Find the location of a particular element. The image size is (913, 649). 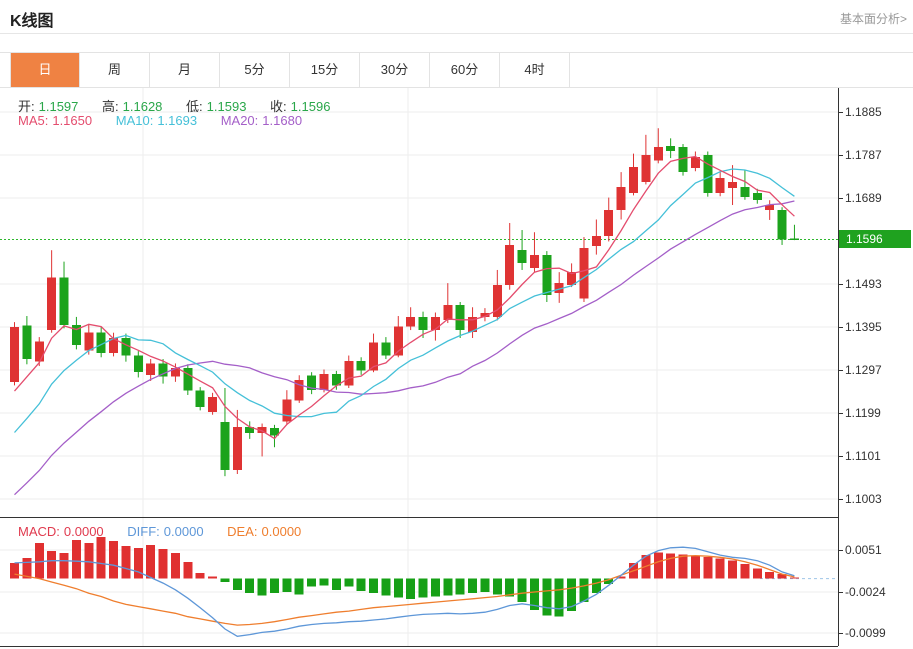

y-axis-label: 1.1689 is located at coordinates (863, 198).